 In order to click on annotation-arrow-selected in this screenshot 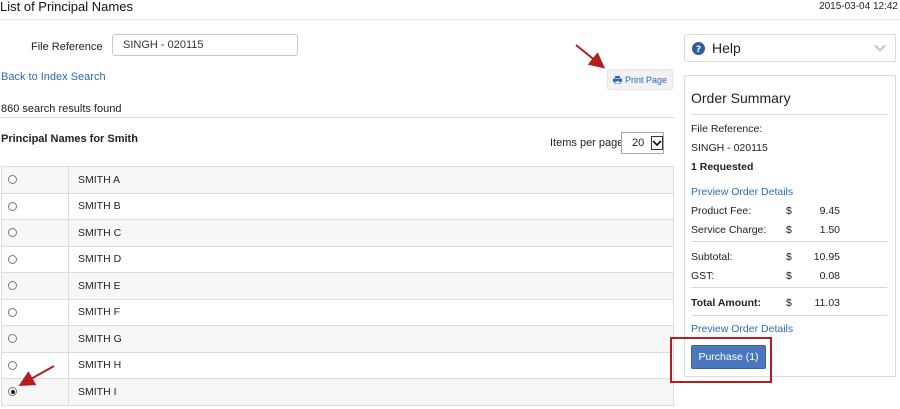, I will do `click(36, 375)`.